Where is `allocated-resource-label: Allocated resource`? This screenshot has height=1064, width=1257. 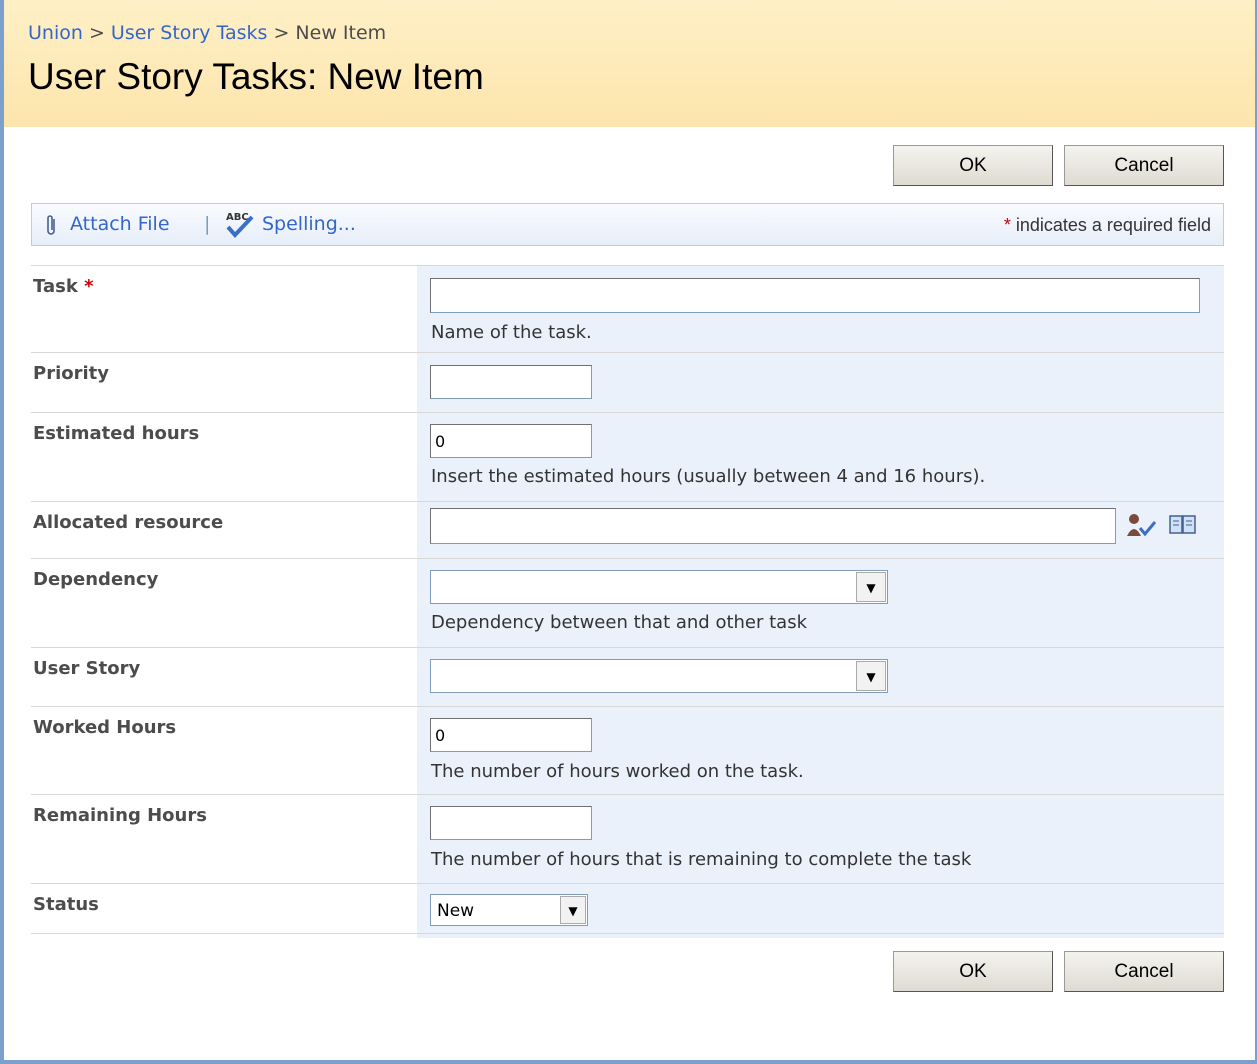
allocated-resource-label: Allocated resource is located at coordinates (128, 522).